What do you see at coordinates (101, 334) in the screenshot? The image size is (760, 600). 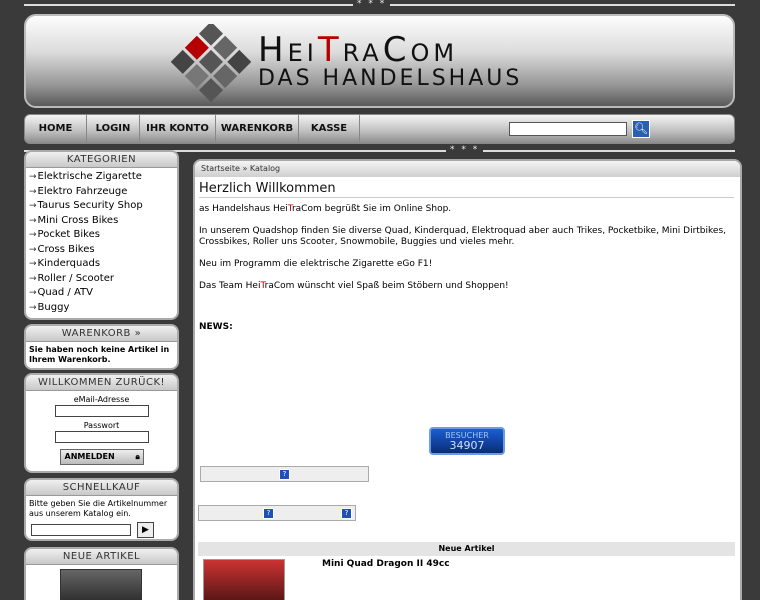 I see `cart-title: WARENKORB »` at bounding box center [101, 334].